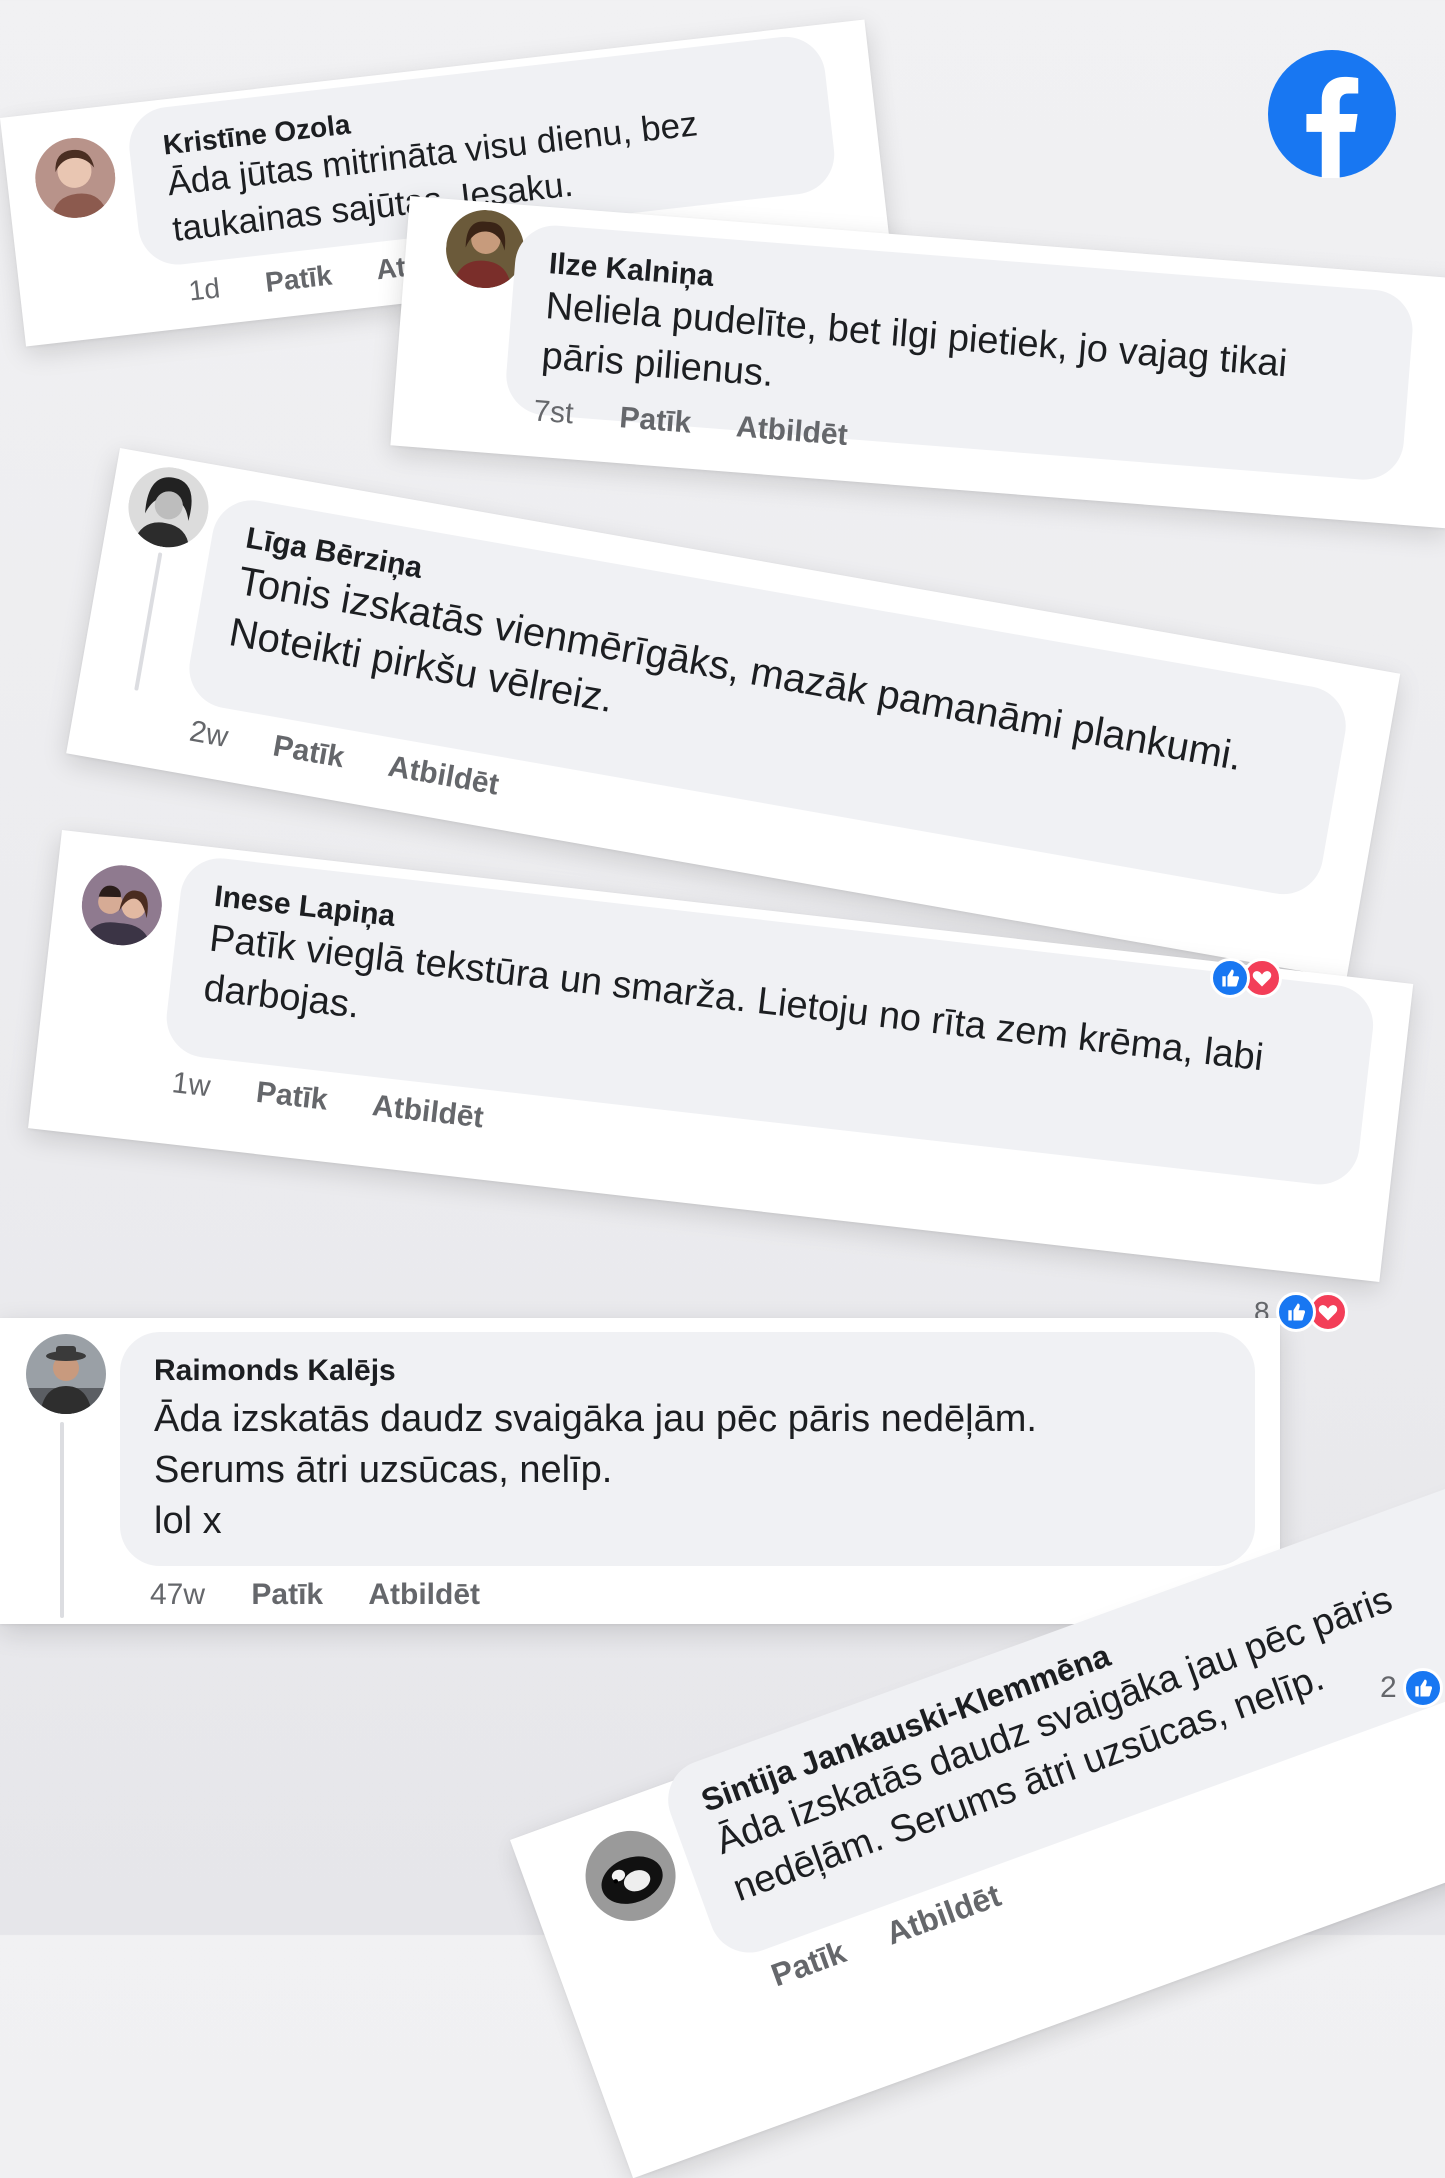 The width and height of the screenshot is (1445, 2178). I want to click on reaction-count: 2, so click(1388, 1687).